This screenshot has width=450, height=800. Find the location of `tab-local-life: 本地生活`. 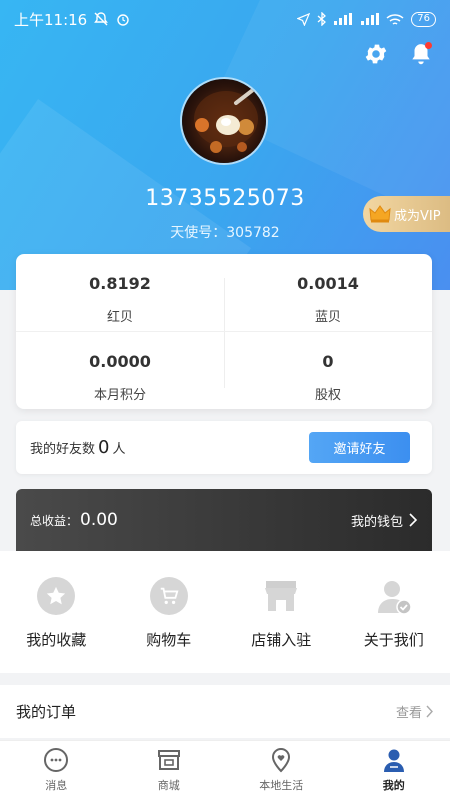

tab-local-life: 本地生活 is located at coordinates (281, 770).